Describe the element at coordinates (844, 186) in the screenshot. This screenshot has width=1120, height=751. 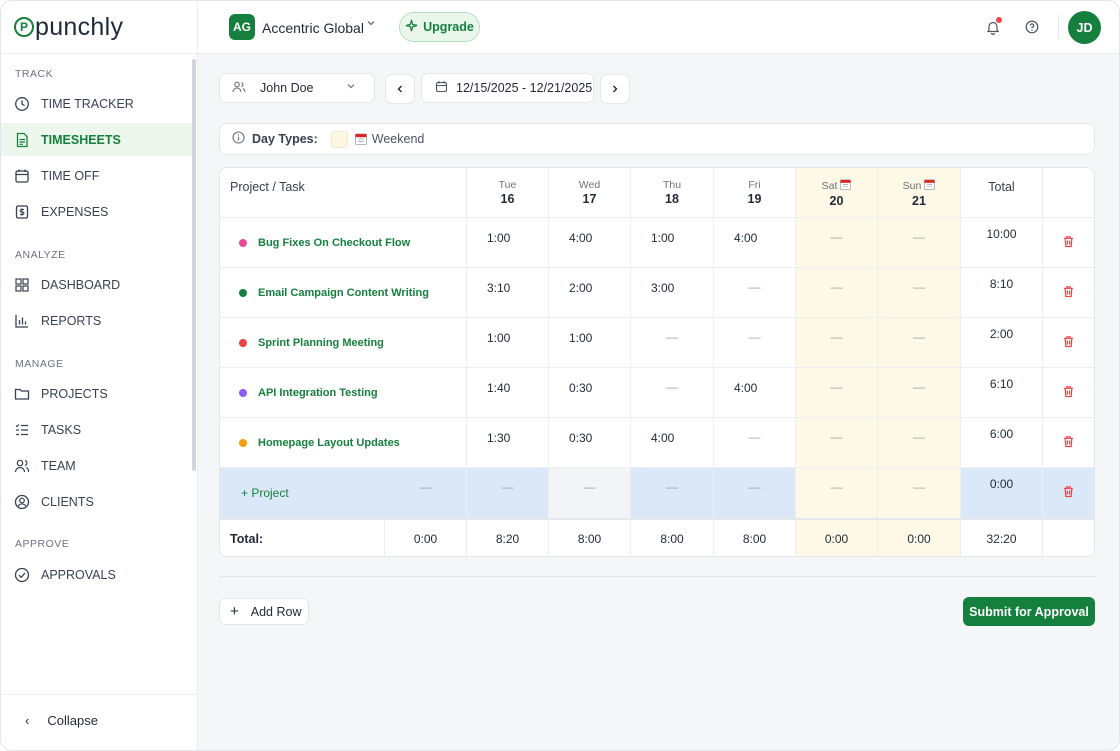
I see `weekend-calendar-icon` at that location.